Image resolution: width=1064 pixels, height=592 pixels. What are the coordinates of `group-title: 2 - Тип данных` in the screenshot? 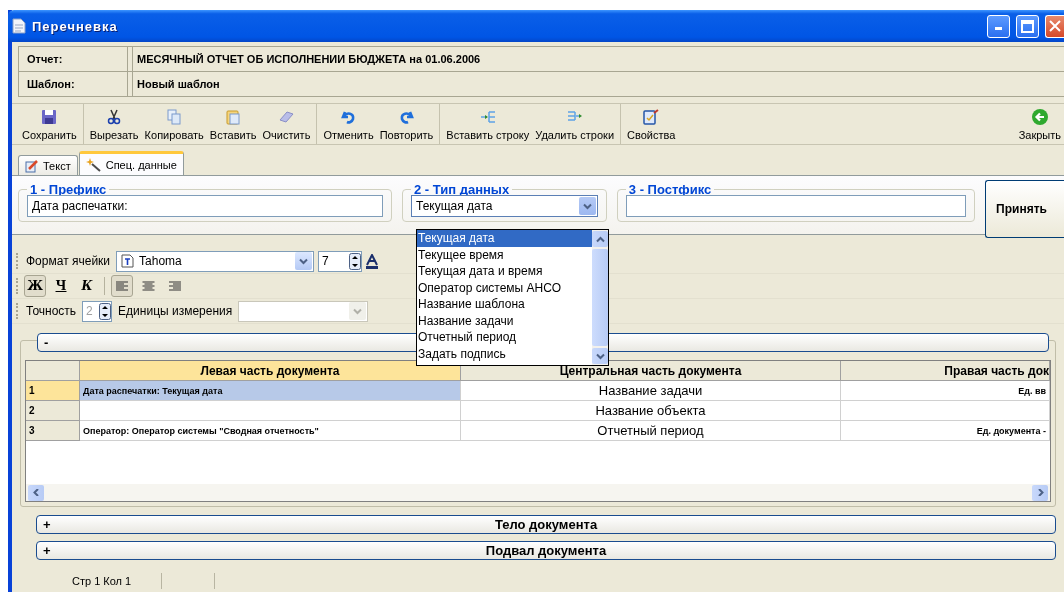 It's located at (461, 189).